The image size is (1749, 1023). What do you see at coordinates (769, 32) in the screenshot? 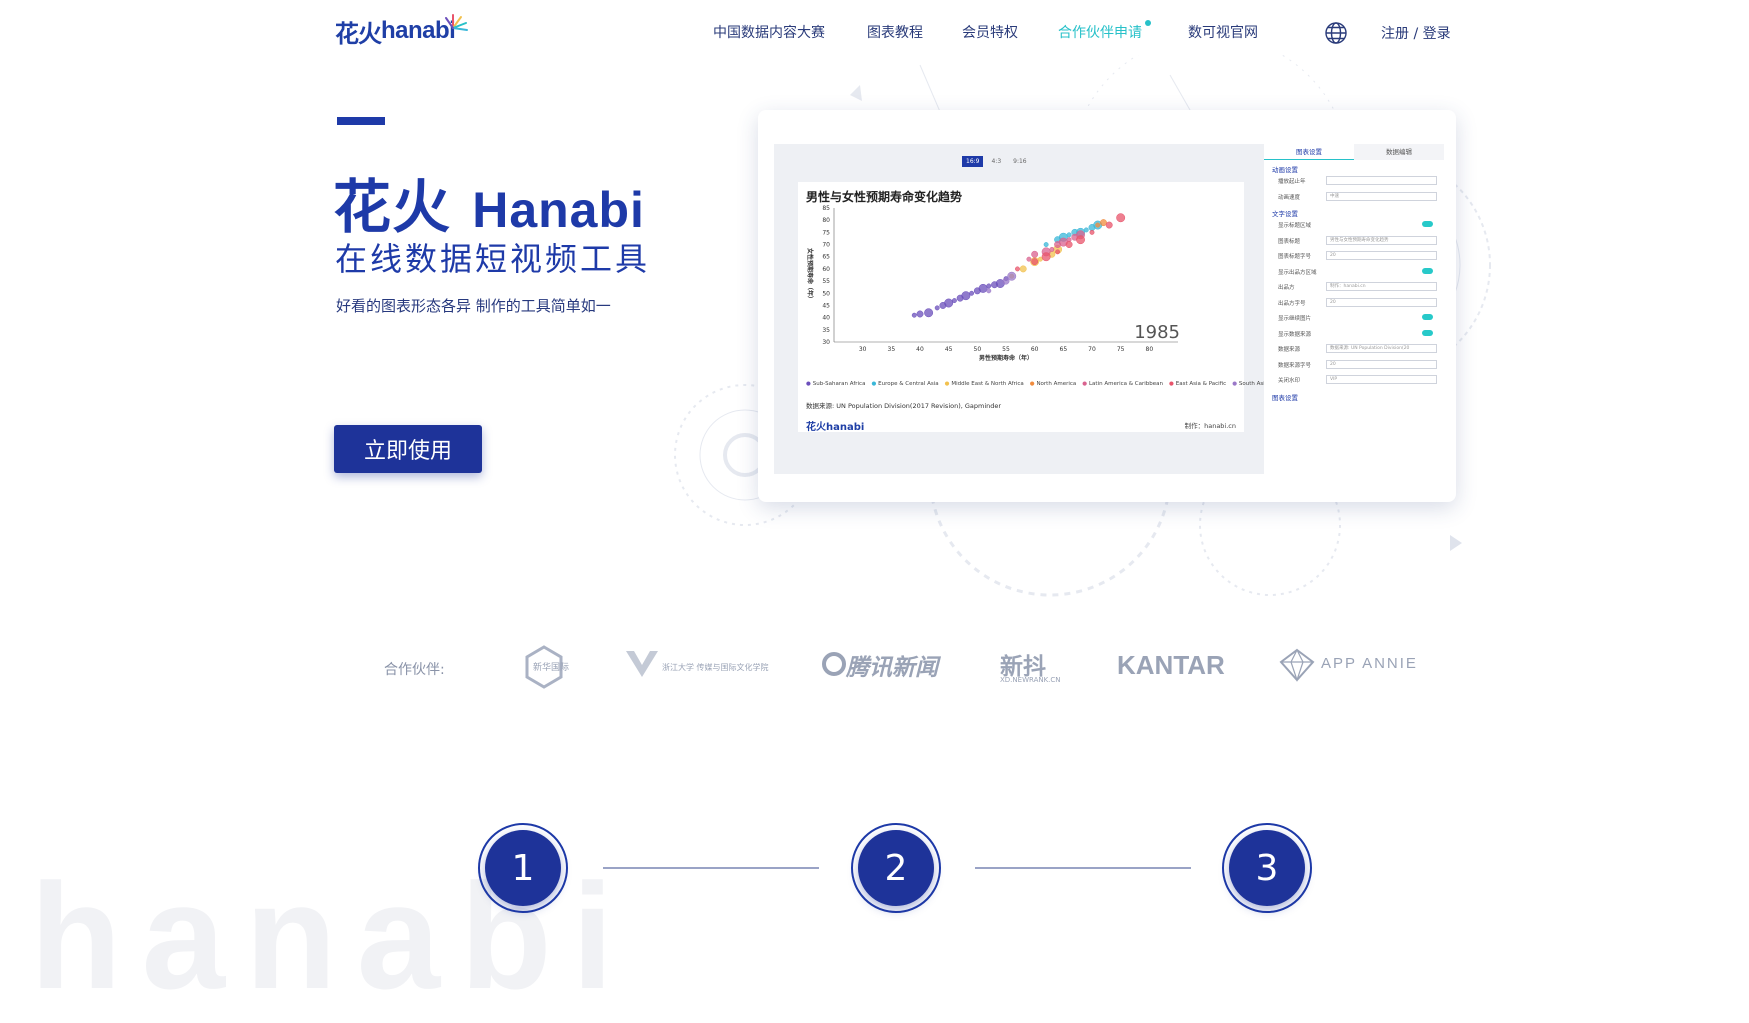
I see `nav-item-contest: 中国数据内容大赛` at bounding box center [769, 32].